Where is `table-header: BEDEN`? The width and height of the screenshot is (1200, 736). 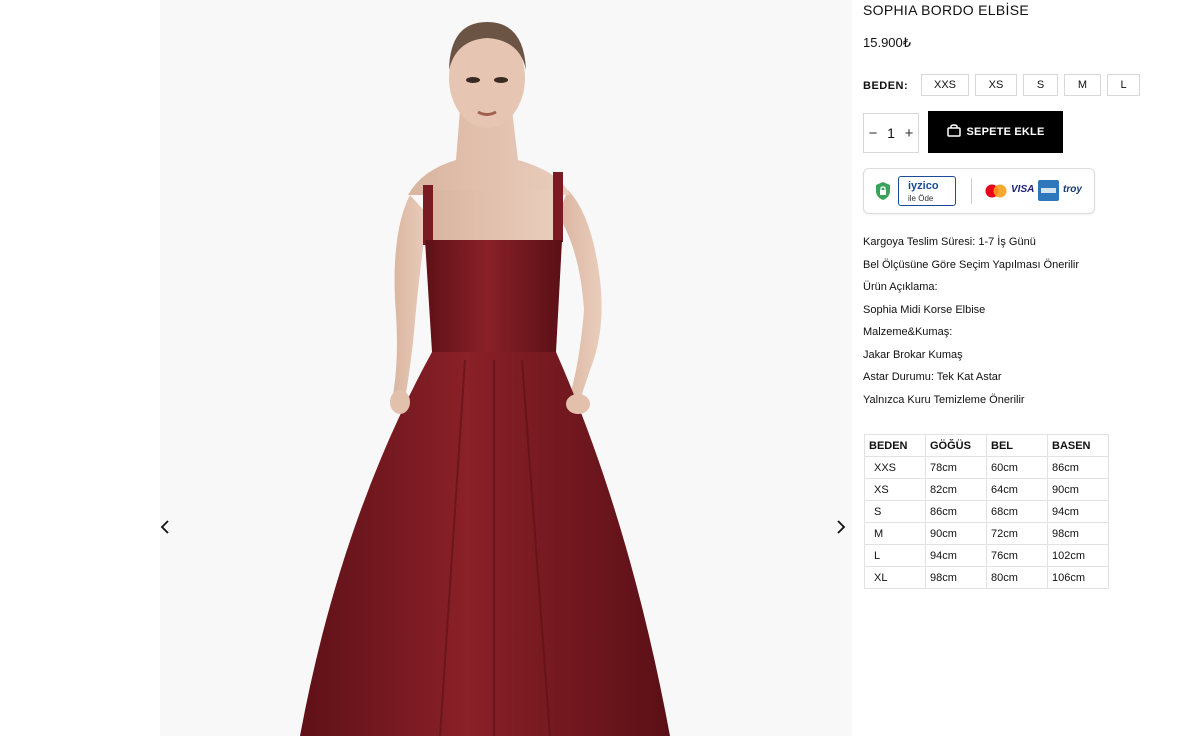
table-header: BEDEN is located at coordinates (895, 445).